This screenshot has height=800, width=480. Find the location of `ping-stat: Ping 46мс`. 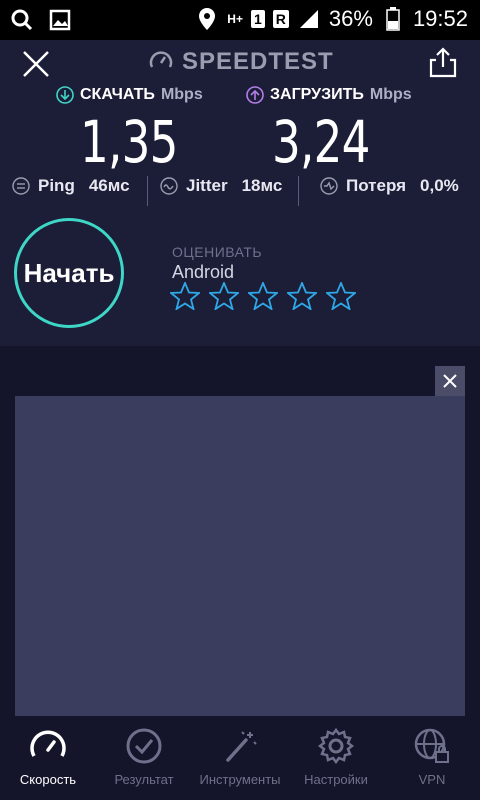

ping-stat: Ping 46мс is located at coordinates (71, 186).